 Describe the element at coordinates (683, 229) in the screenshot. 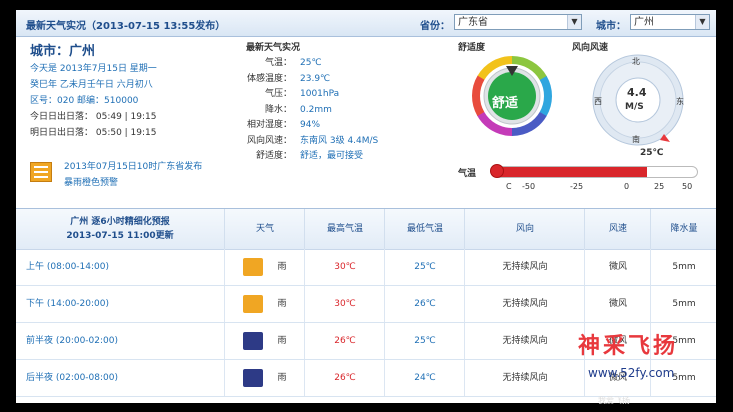

I see `col-rain: 降水量` at that location.